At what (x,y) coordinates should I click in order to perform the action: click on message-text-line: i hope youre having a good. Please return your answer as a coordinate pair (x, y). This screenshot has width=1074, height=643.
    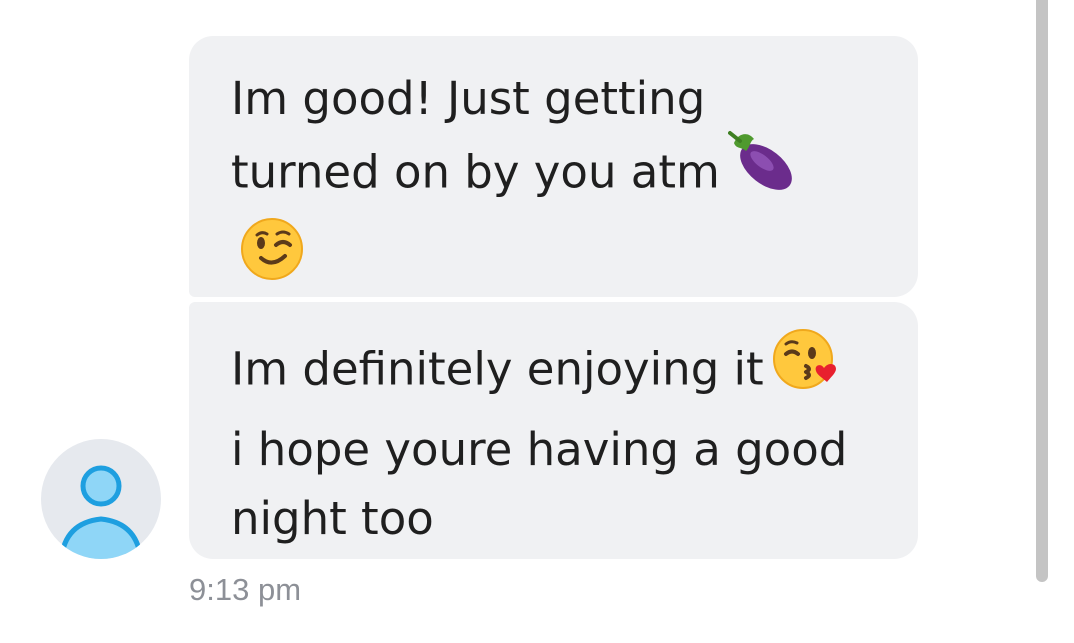
    Looking at the image, I should click on (539, 449).